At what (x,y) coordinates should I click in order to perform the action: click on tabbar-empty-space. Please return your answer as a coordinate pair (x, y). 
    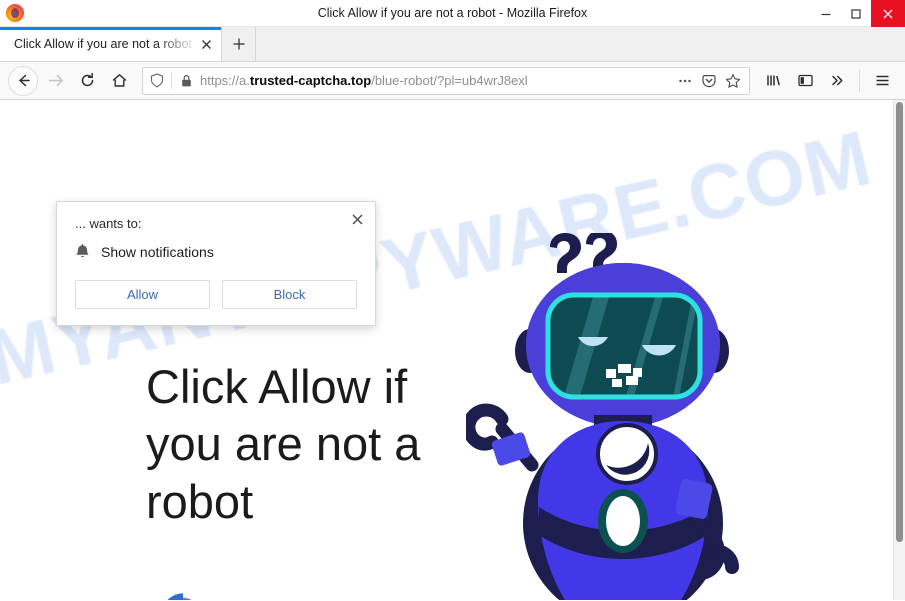
    Looking at the image, I should click on (580, 44).